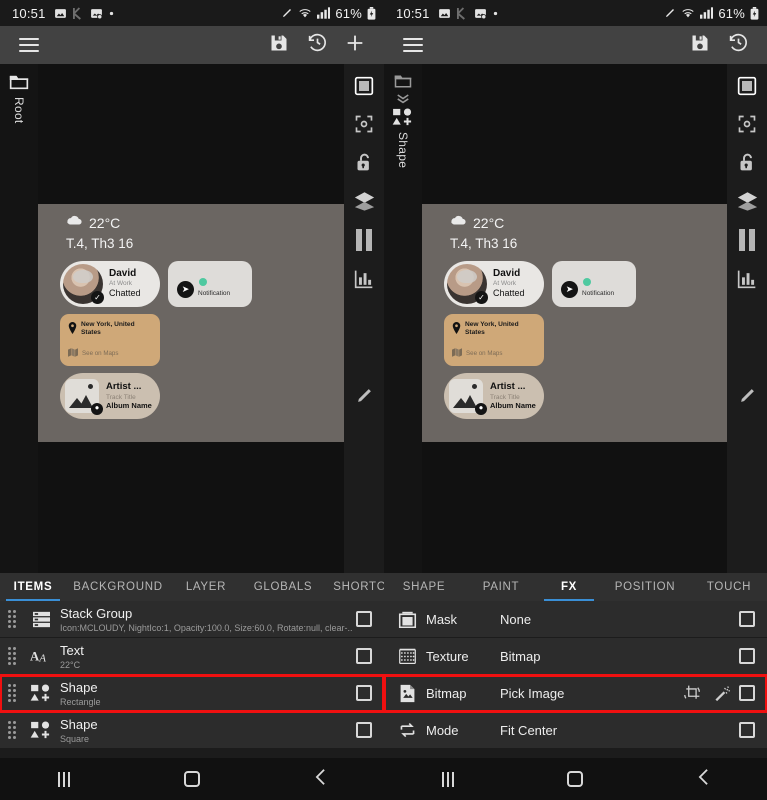  What do you see at coordinates (613, 656) in the screenshot?
I see `fx-value: Bitmap` at bounding box center [613, 656].